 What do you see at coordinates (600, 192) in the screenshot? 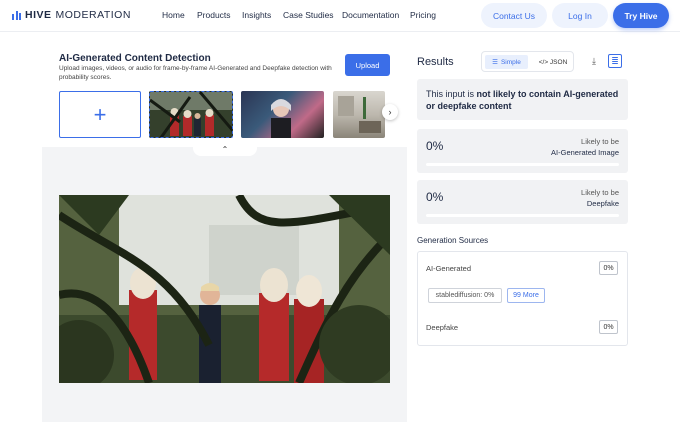
I see `deepfake-label-line1: Likely to be` at bounding box center [600, 192].